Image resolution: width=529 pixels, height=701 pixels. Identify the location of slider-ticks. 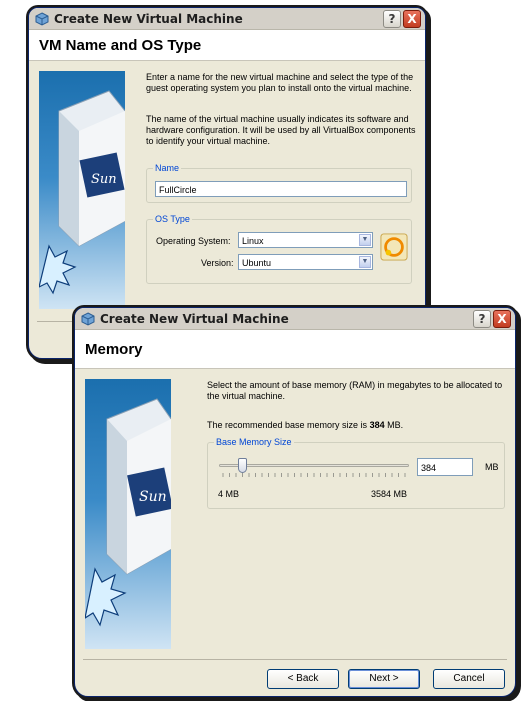
(314, 475).